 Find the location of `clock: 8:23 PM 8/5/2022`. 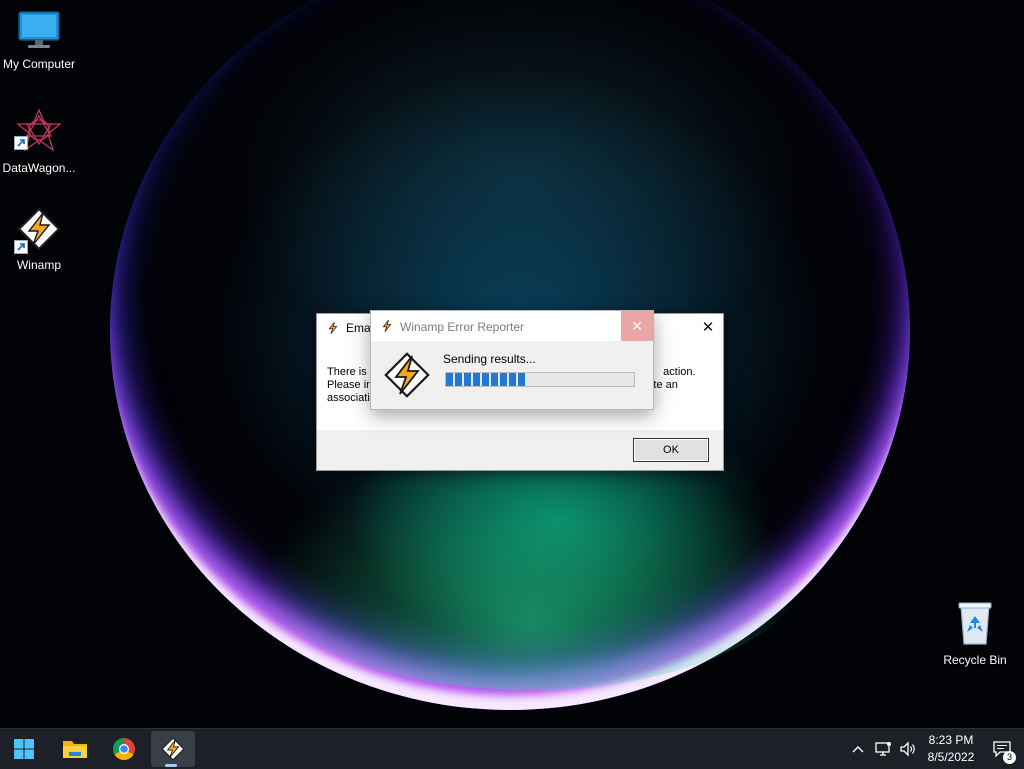

clock: 8:23 PM 8/5/2022 is located at coordinates (951, 749).